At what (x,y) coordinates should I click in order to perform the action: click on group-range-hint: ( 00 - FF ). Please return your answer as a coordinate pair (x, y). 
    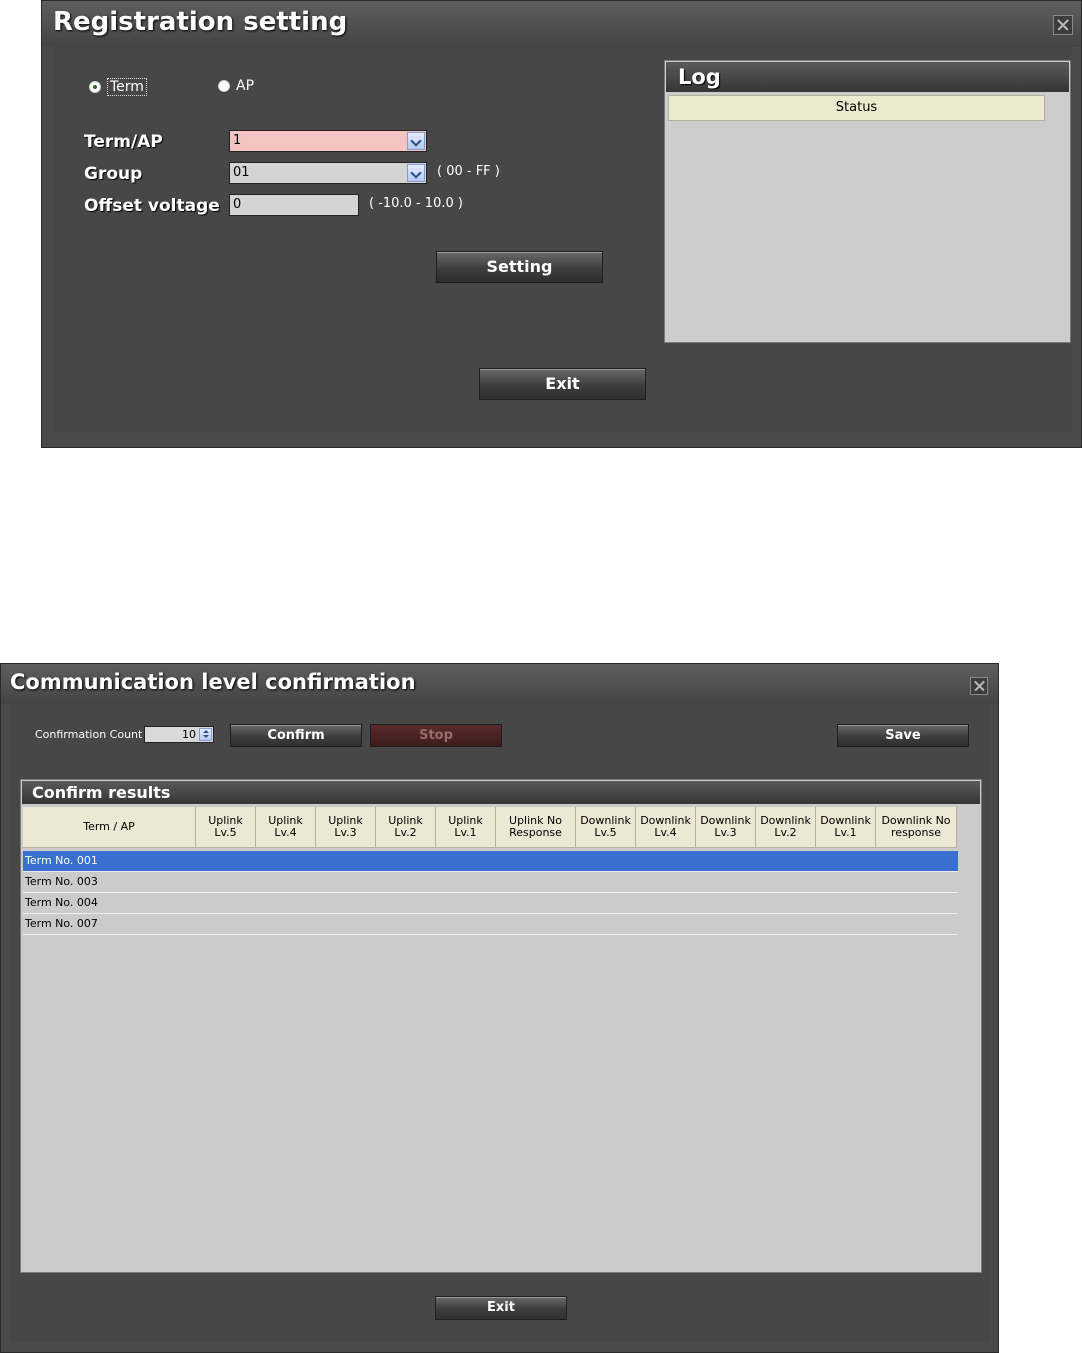
    Looking at the image, I should click on (468, 171).